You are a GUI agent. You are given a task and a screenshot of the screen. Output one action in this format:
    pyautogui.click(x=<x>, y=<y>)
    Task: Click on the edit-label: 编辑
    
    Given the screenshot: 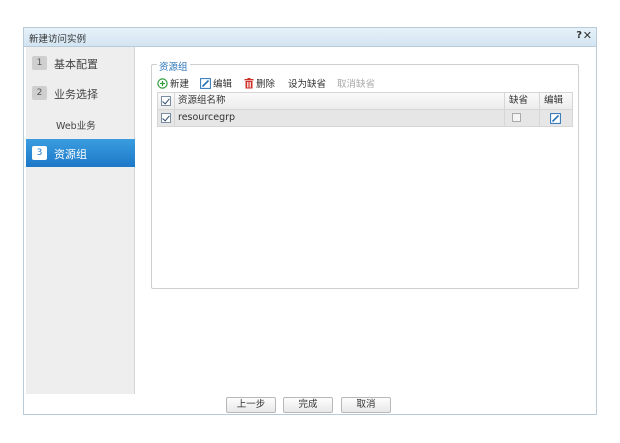 What is the action you would take?
    pyautogui.click(x=223, y=84)
    